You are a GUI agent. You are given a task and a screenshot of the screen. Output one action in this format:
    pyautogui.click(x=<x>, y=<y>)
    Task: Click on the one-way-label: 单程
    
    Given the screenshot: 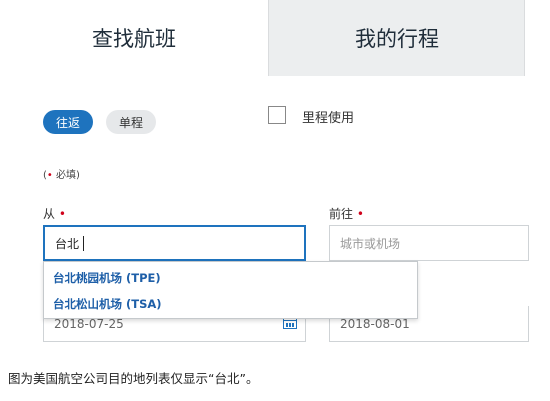 What is the action you would take?
    pyautogui.click(x=130, y=122)
    